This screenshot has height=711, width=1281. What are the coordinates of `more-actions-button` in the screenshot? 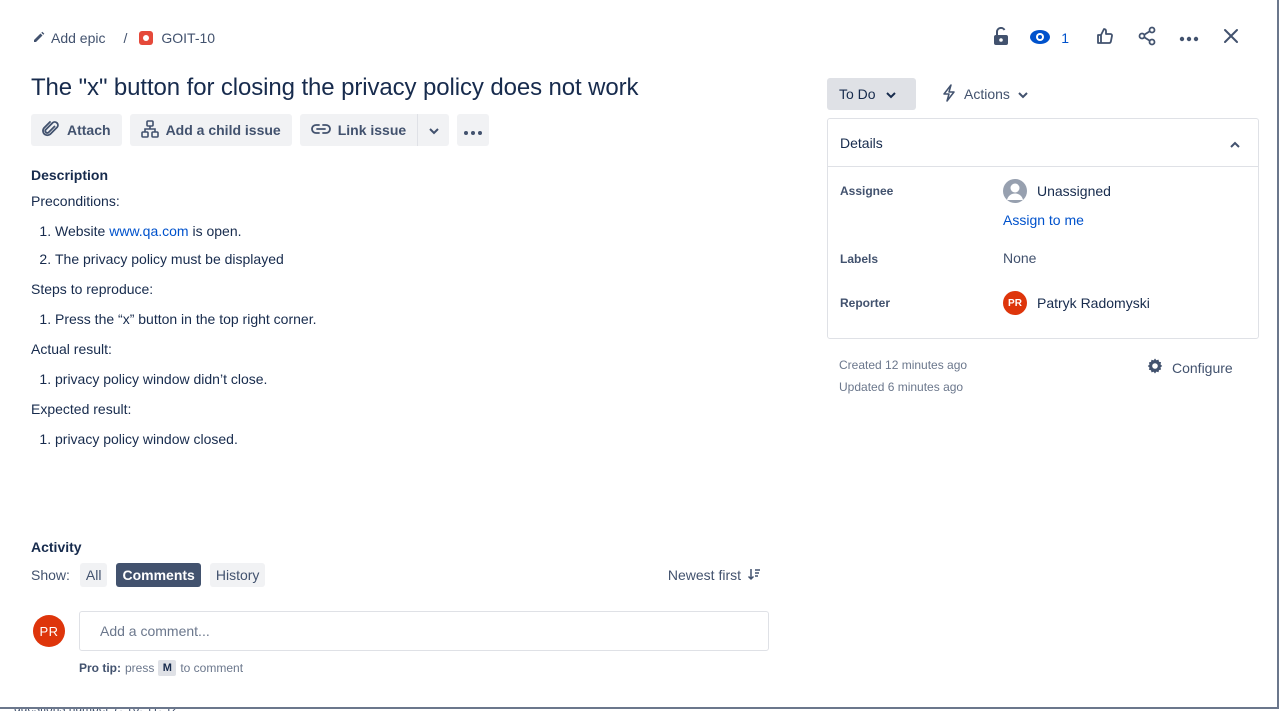 It's located at (473, 130).